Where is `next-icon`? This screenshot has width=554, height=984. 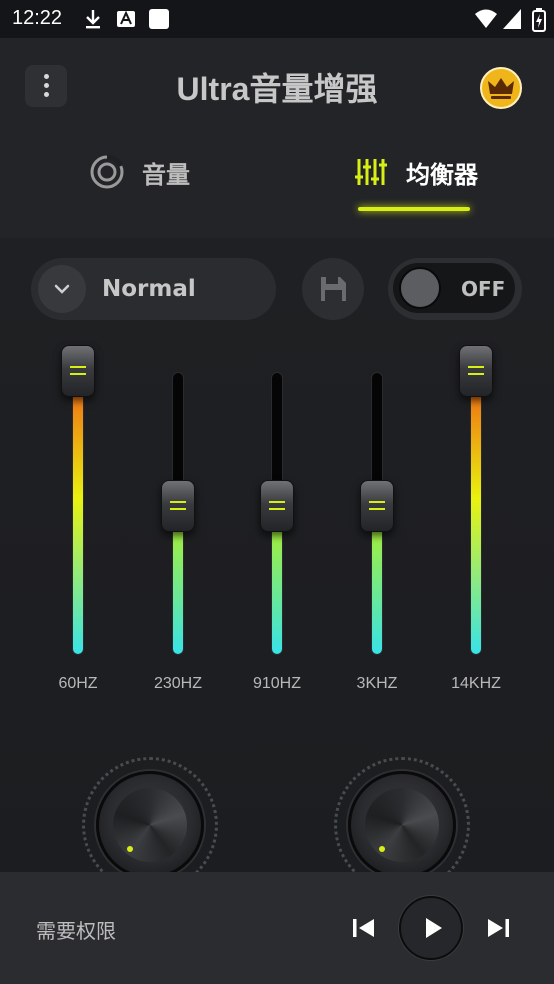 next-icon is located at coordinates (498, 928).